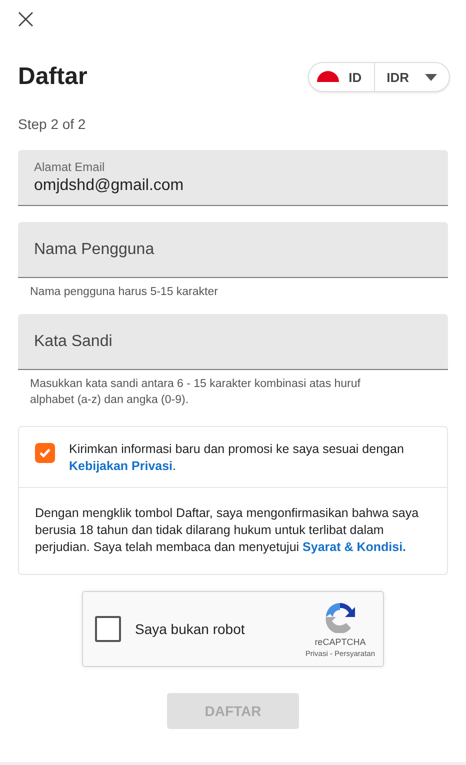  What do you see at coordinates (397, 77) in the screenshot?
I see `currency-code: IDR` at bounding box center [397, 77].